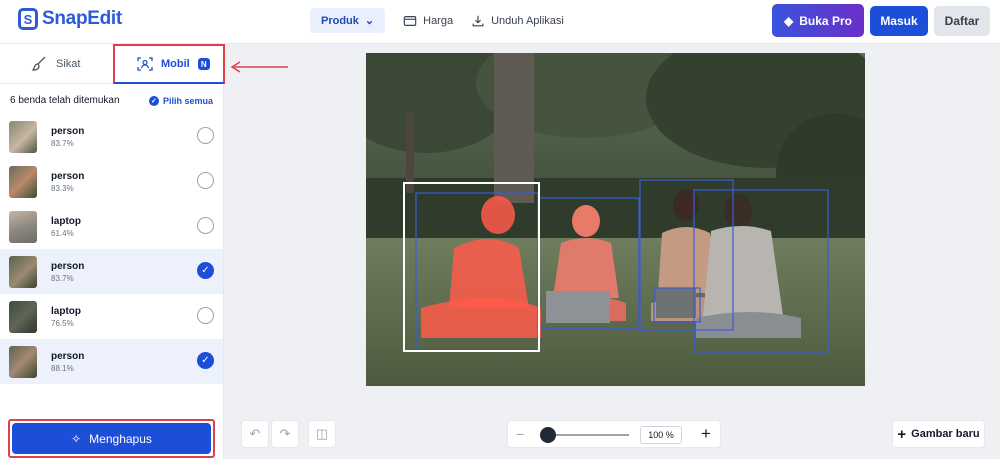 The height and width of the screenshot is (459, 1000). What do you see at coordinates (55, 64) in the screenshot?
I see `tab-brush: Sikat` at bounding box center [55, 64].